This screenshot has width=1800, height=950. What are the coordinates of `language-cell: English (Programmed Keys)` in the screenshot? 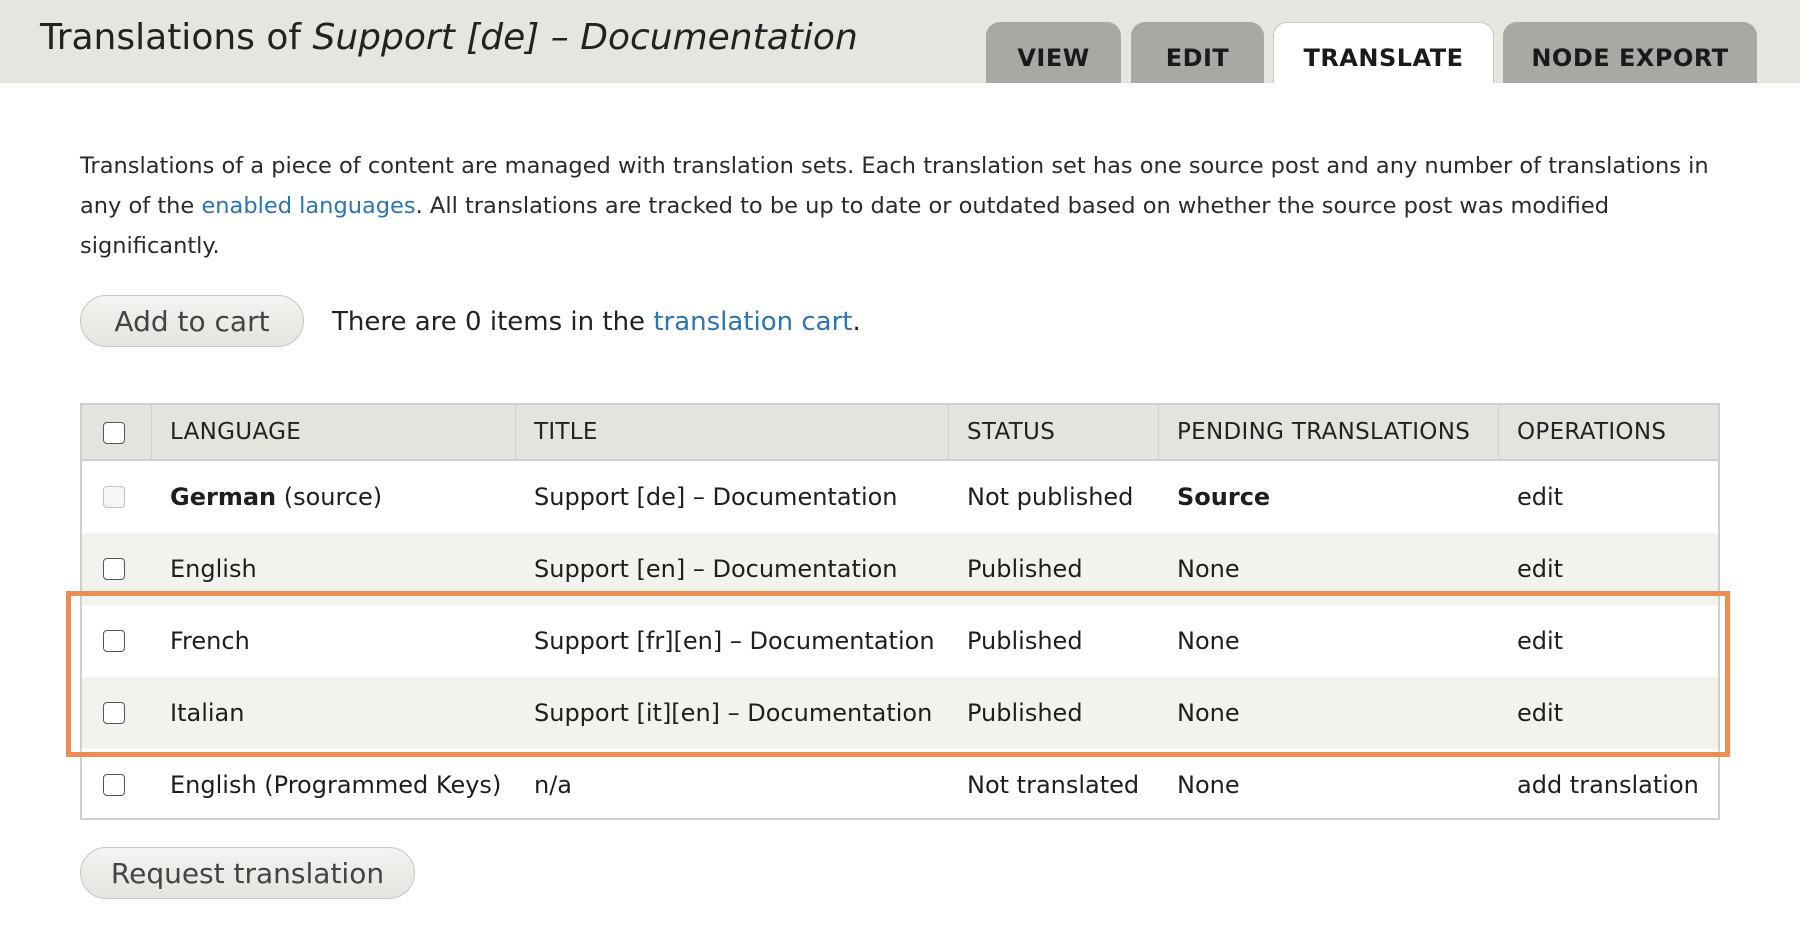 It's located at (335, 785).